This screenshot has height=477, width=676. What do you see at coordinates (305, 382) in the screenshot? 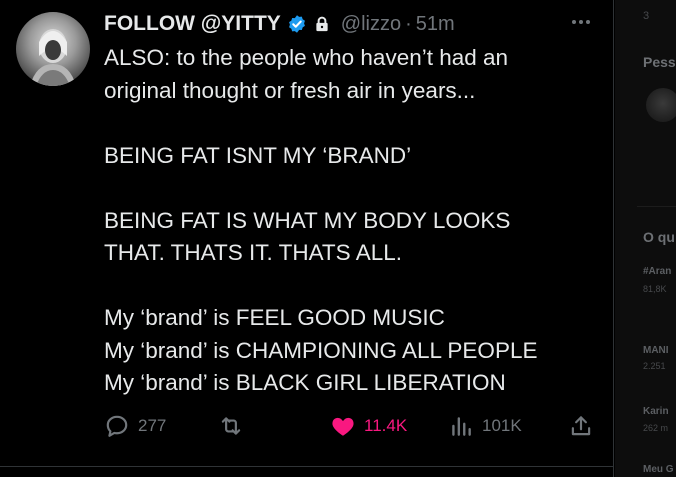
I see `tweet-line: My ‘brand’ is BLACK GIRL LIBERATION` at bounding box center [305, 382].